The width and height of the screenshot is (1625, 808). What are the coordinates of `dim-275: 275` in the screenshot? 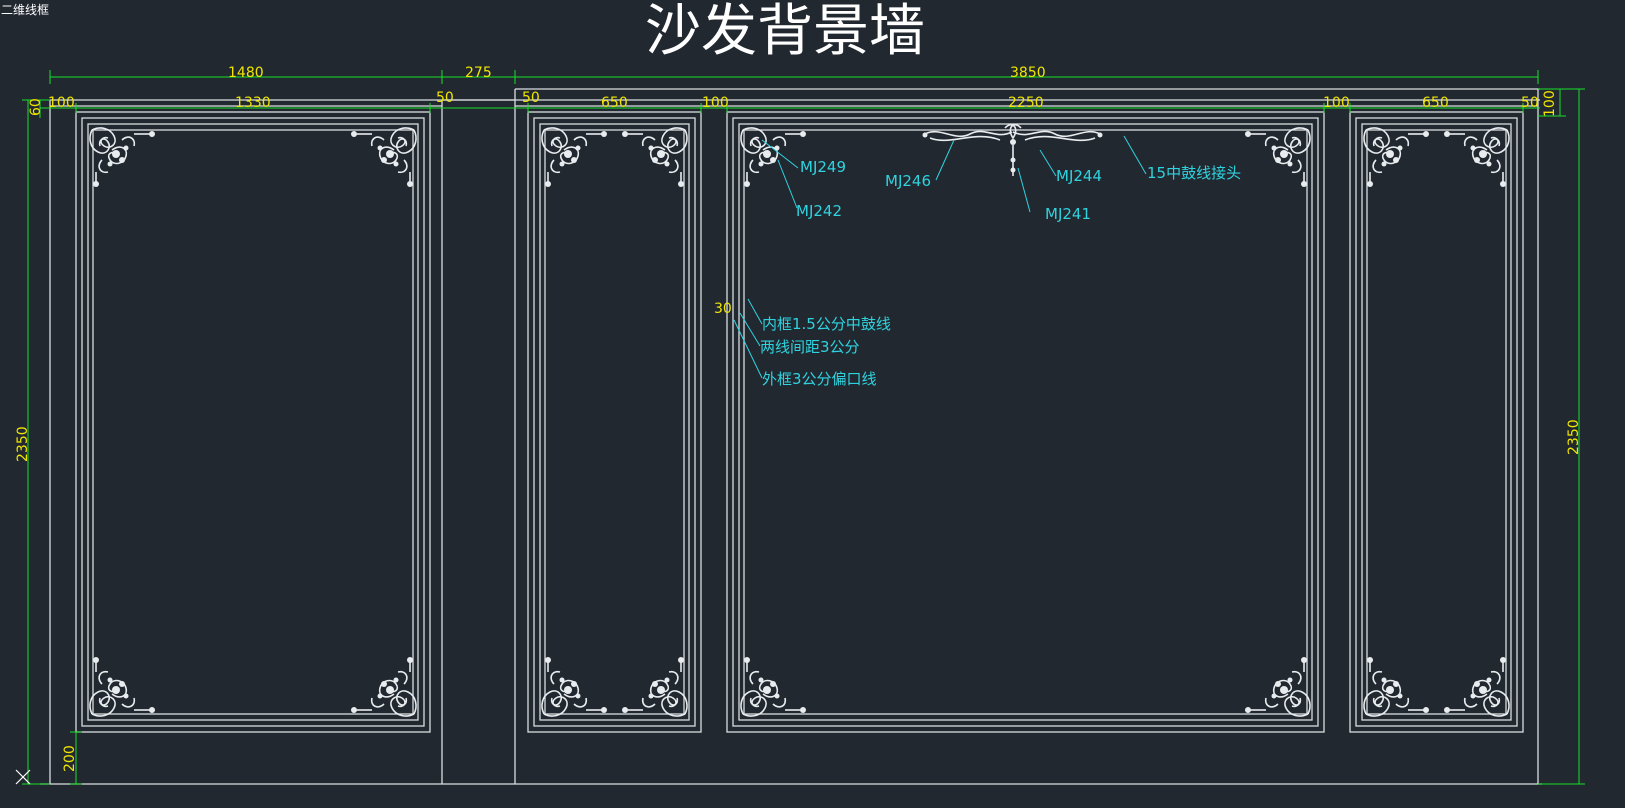 It's located at (478, 73).